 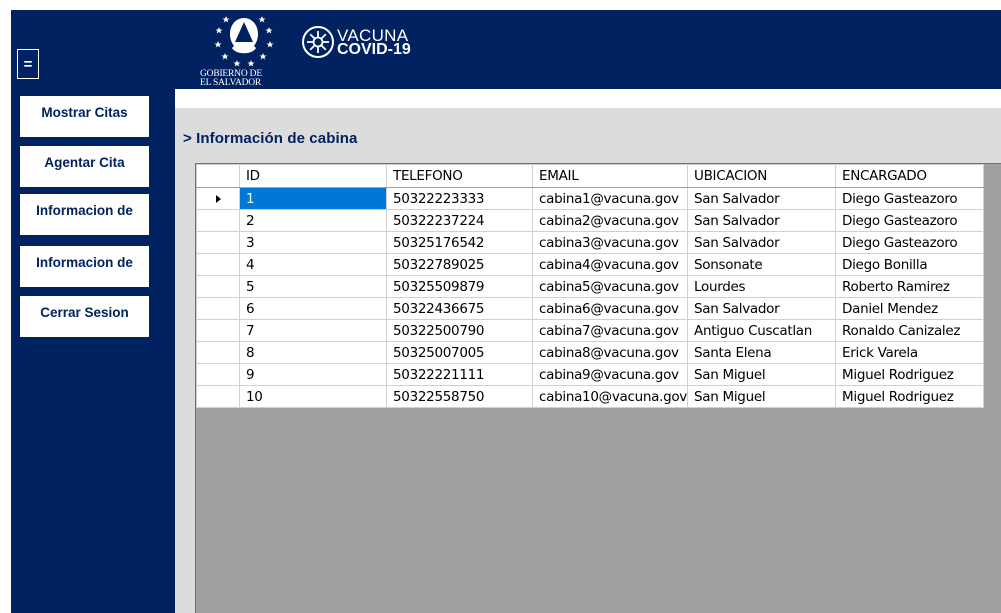 I want to click on cell-encargado: Daniel Mendez, so click(x=910, y=308).